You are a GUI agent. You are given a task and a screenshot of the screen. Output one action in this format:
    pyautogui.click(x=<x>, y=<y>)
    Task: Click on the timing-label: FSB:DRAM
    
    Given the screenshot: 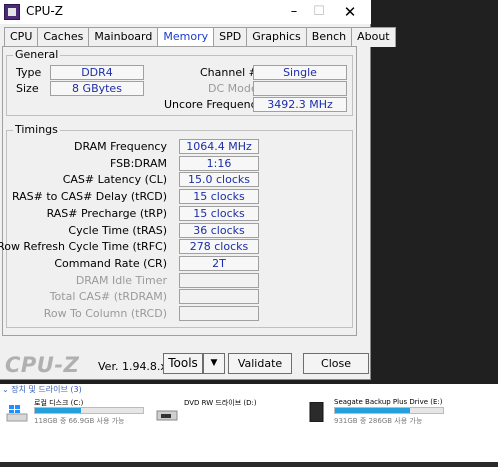 What is the action you would take?
    pyautogui.click(x=138, y=163)
    